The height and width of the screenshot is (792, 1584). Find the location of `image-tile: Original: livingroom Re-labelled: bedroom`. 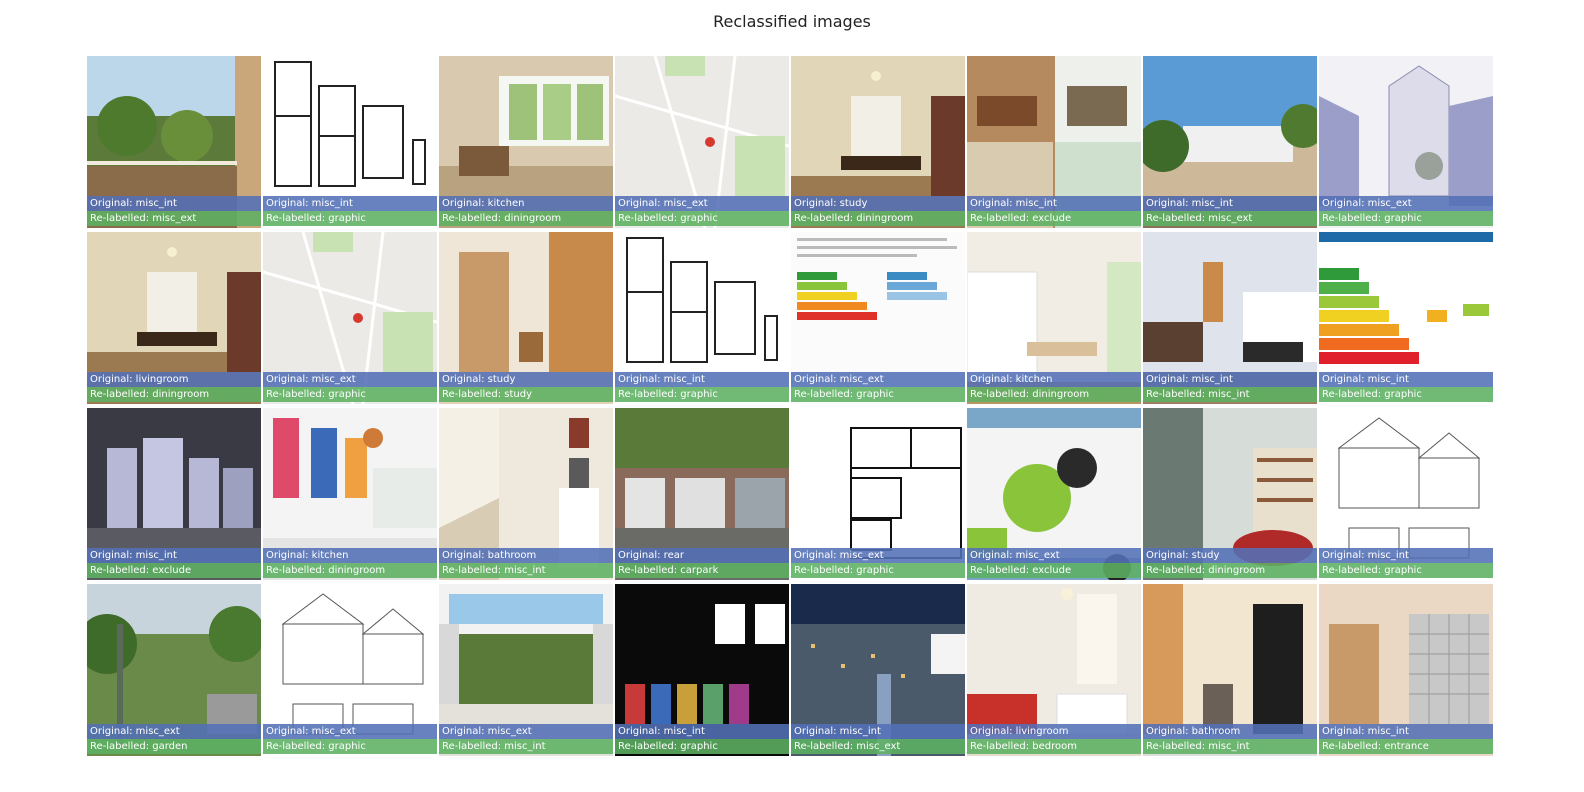

image-tile: Original: livingroom Re-labelled: bedroom is located at coordinates (1054, 670).